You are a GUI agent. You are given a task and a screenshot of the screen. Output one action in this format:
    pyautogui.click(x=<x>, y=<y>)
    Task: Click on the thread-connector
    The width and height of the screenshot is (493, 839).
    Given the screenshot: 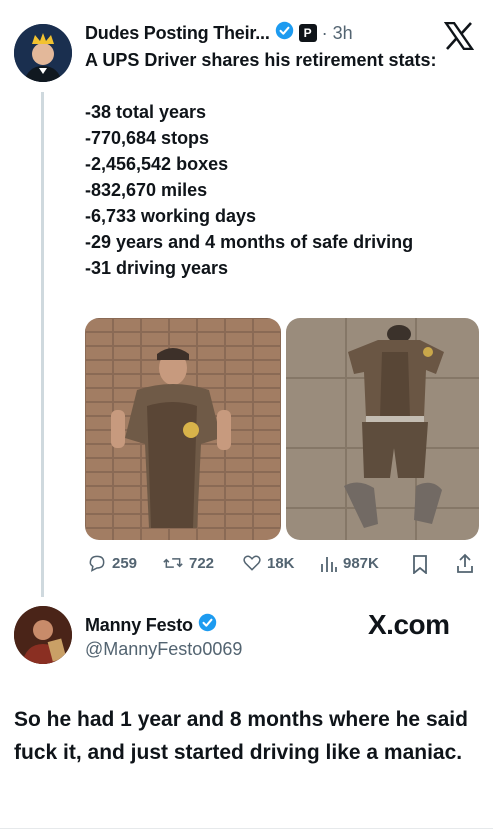 What is the action you would take?
    pyautogui.click(x=42, y=344)
    